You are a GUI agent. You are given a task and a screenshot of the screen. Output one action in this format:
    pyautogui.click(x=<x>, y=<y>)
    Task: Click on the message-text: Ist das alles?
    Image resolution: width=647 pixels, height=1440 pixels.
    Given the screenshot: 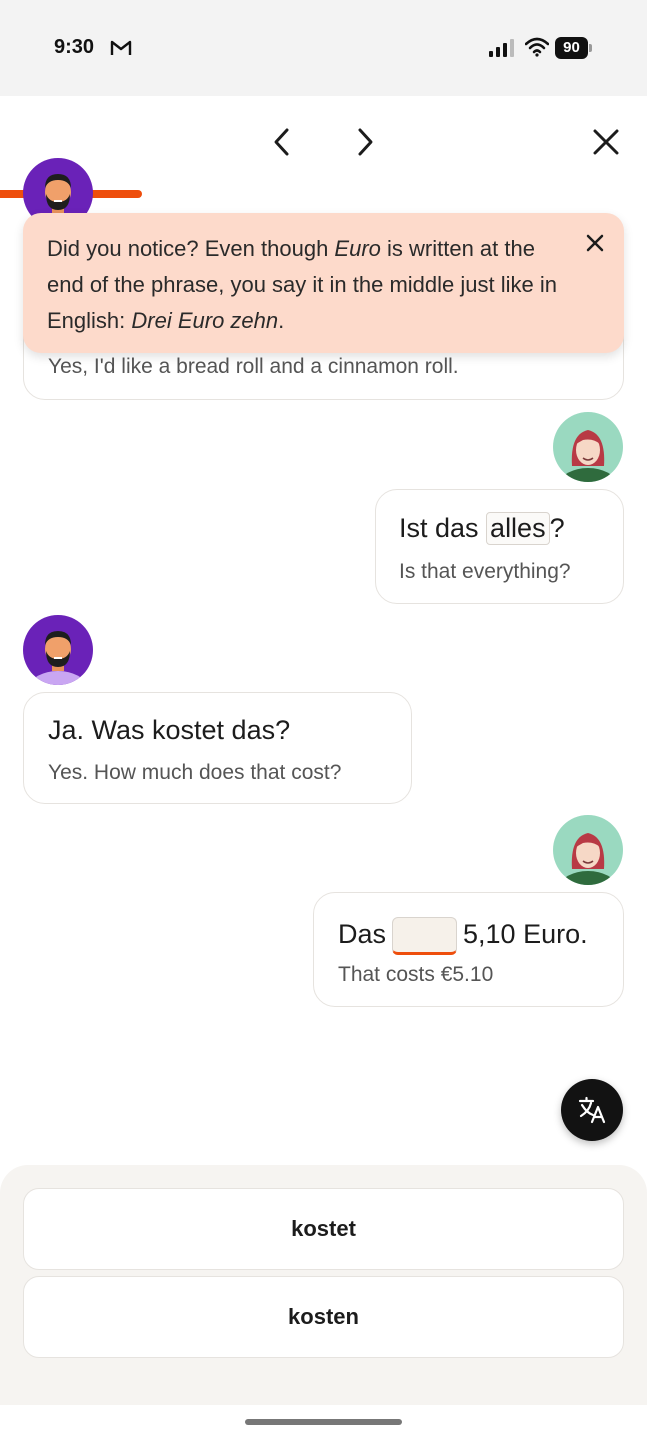 What is the action you would take?
    pyautogui.click(x=482, y=528)
    